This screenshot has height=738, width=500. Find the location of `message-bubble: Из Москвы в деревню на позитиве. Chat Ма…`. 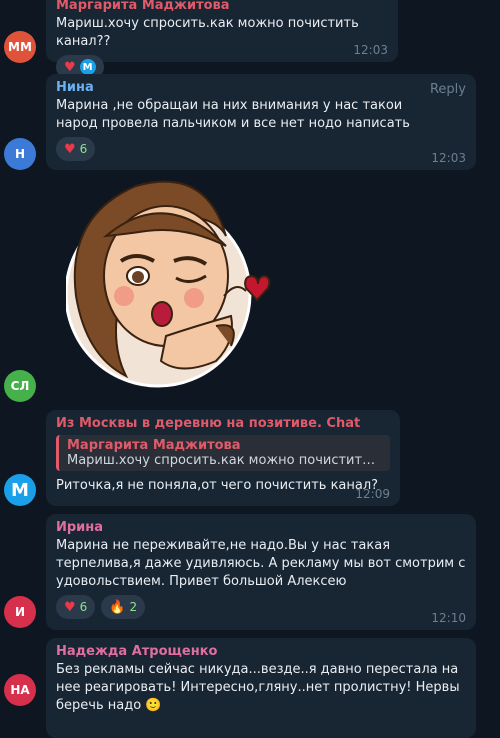

message-bubble: Из Москвы в деревню на позитиве. Chat Ма… is located at coordinates (223, 458).